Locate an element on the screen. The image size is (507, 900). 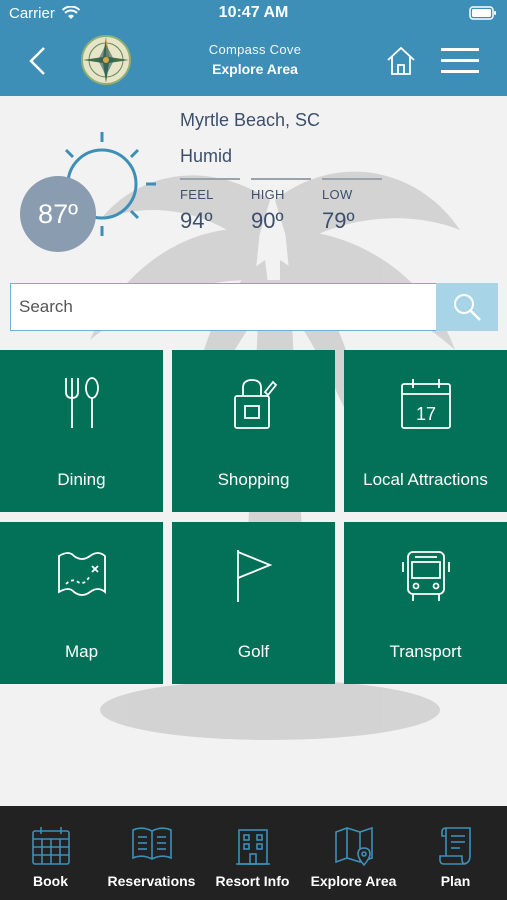
menu-button is located at coordinates (460, 61).